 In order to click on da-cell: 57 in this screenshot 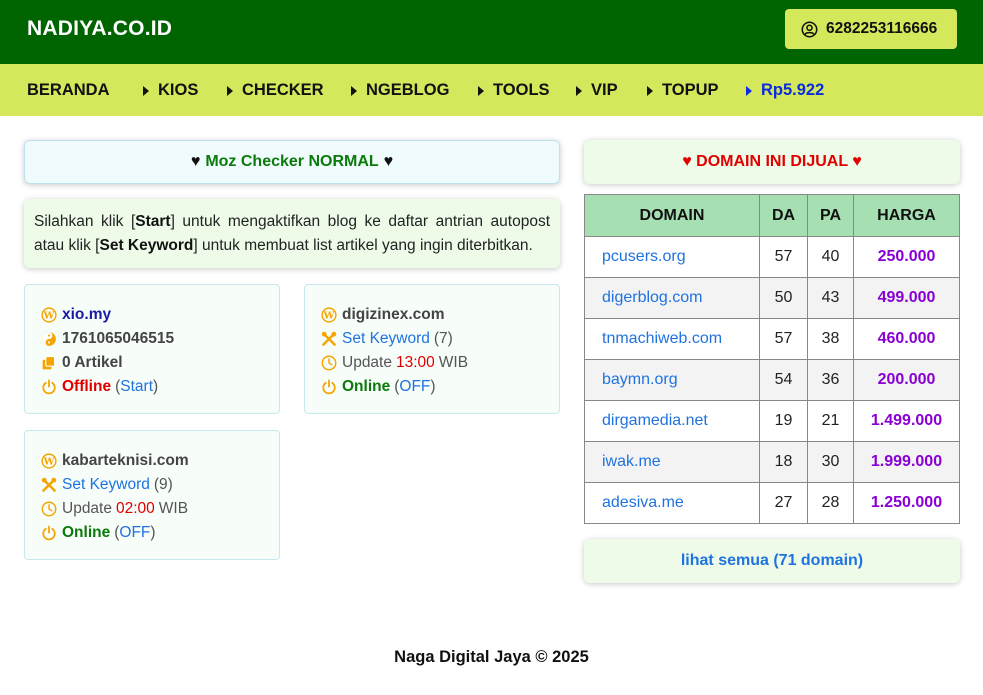, I will do `click(783, 339)`.